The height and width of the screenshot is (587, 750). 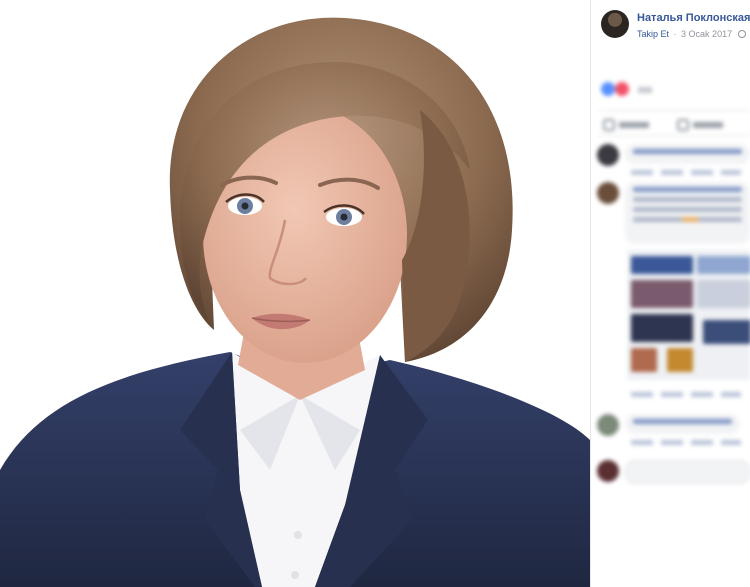 I want to click on post-meta: Takip Et · 3 Ocak 2017, so click(x=691, y=34).